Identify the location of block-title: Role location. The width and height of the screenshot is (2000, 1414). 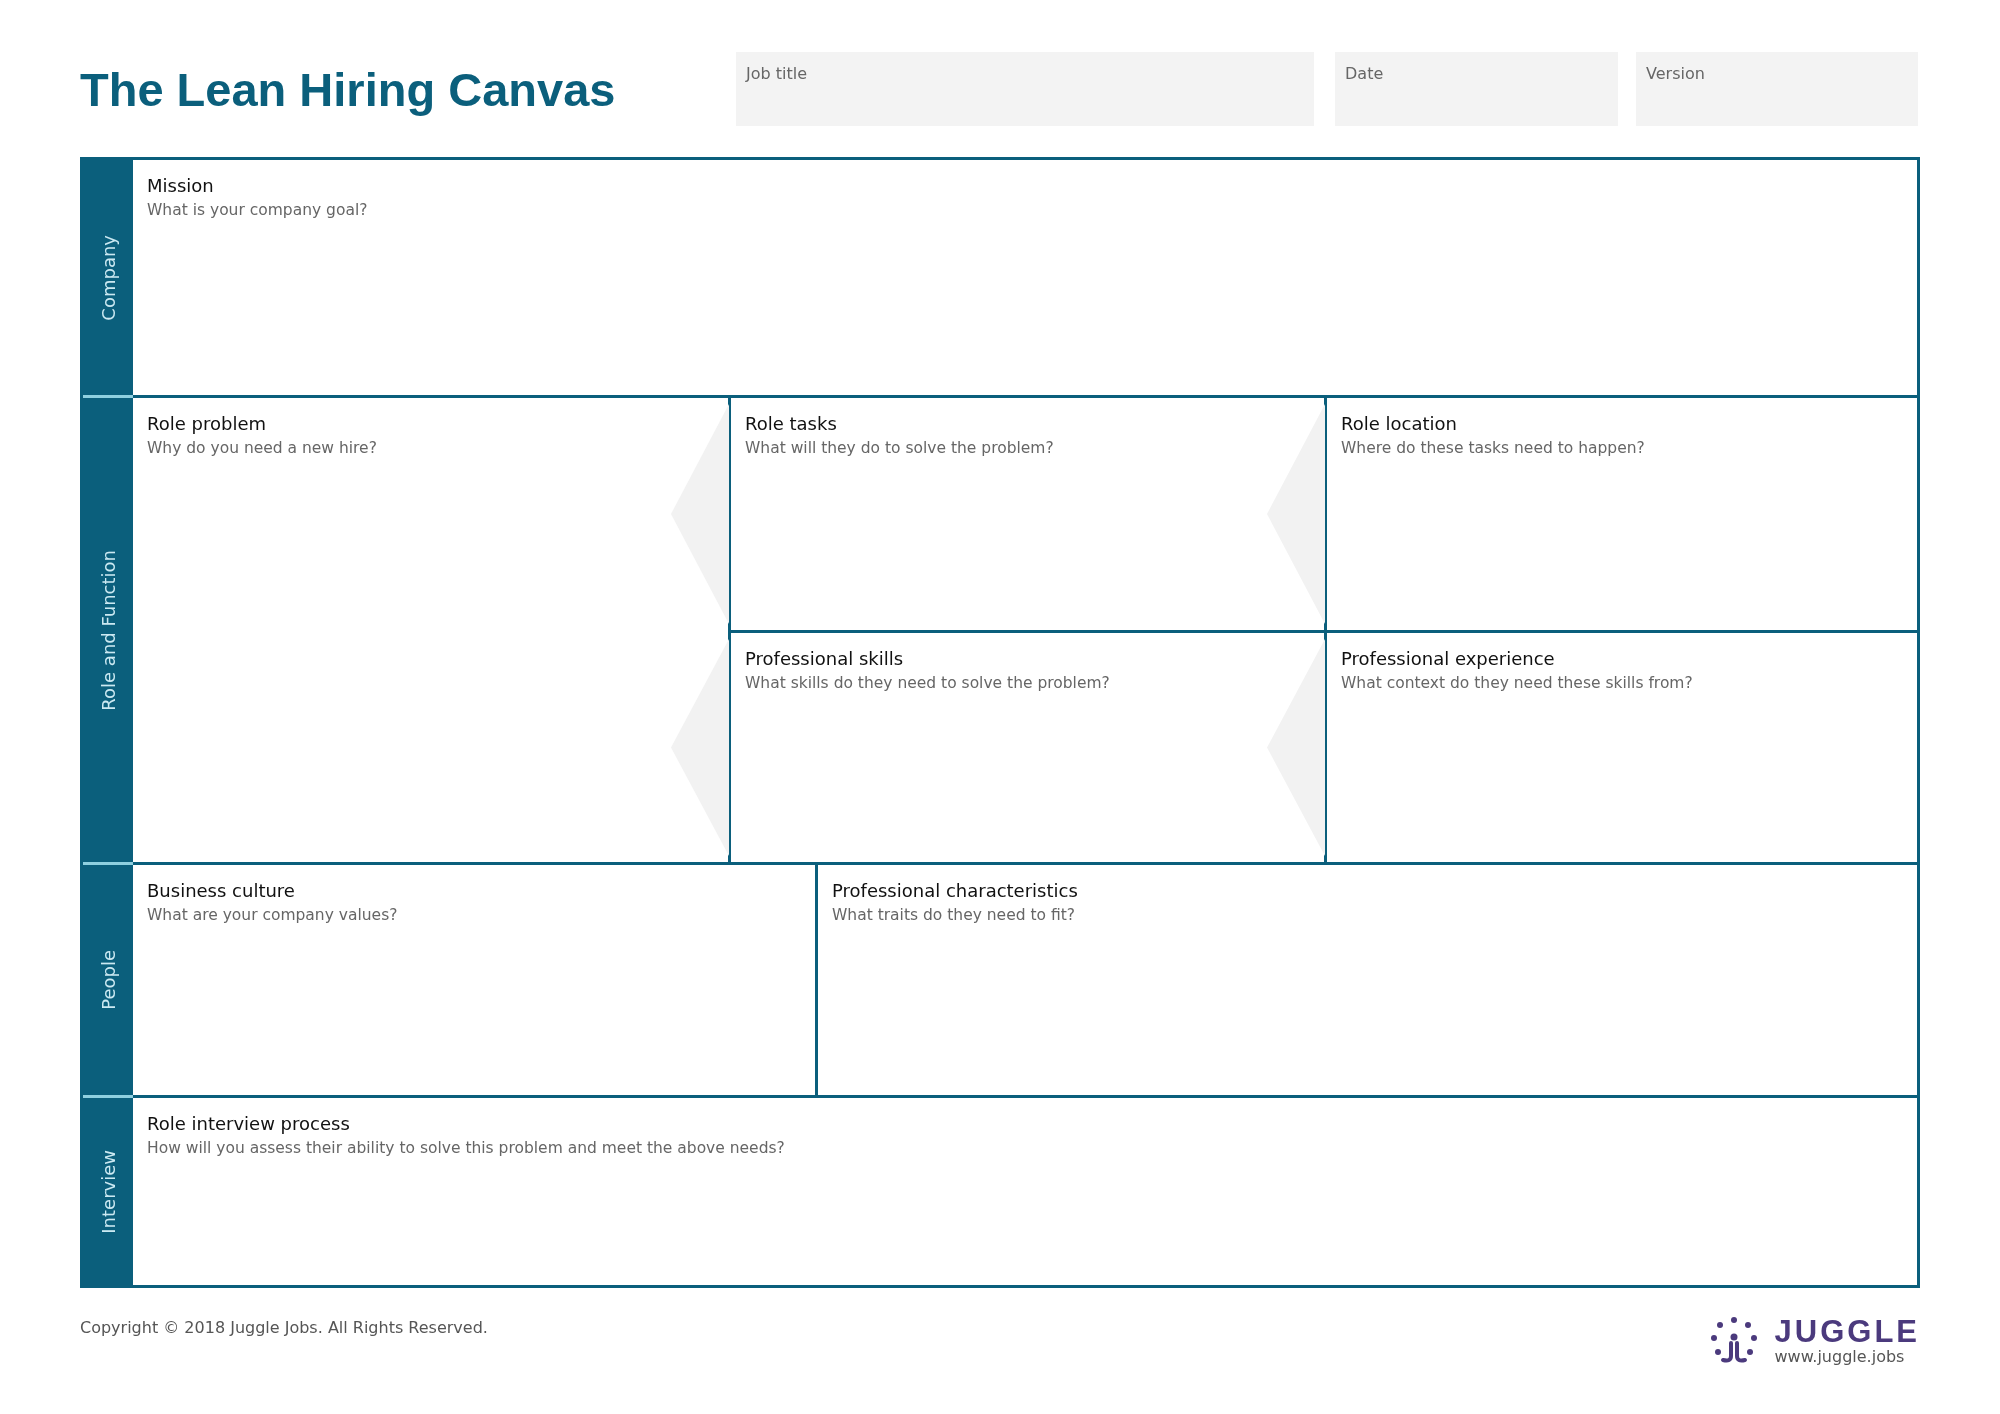
(1399, 424).